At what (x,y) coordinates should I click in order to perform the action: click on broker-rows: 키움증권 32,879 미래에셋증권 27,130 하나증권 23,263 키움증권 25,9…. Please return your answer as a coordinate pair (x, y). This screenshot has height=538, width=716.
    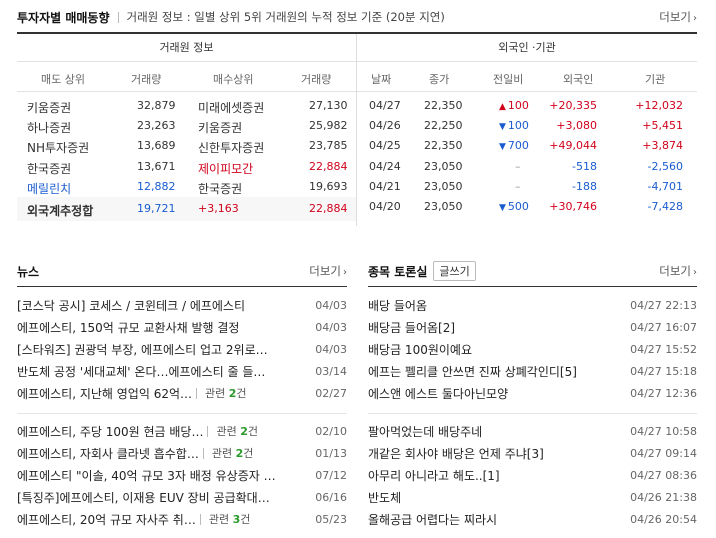
    Looking at the image, I should click on (186, 156).